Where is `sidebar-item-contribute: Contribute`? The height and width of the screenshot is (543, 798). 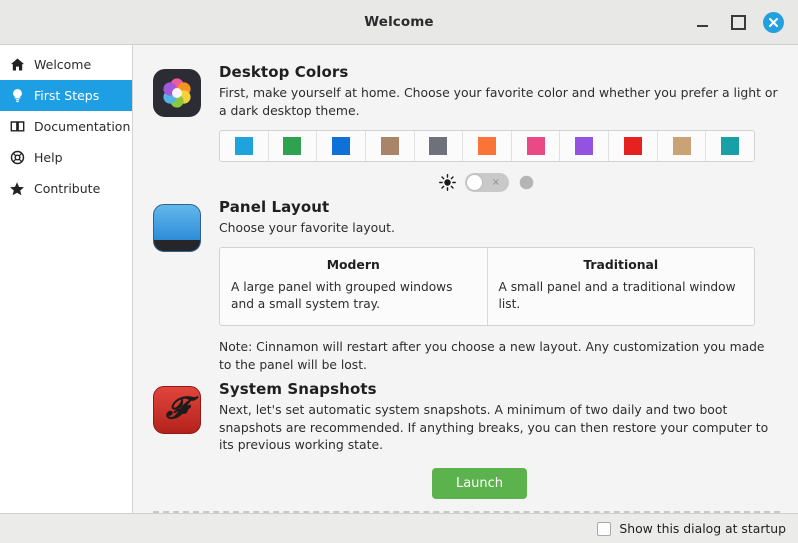 sidebar-item-contribute: Contribute is located at coordinates (66, 188).